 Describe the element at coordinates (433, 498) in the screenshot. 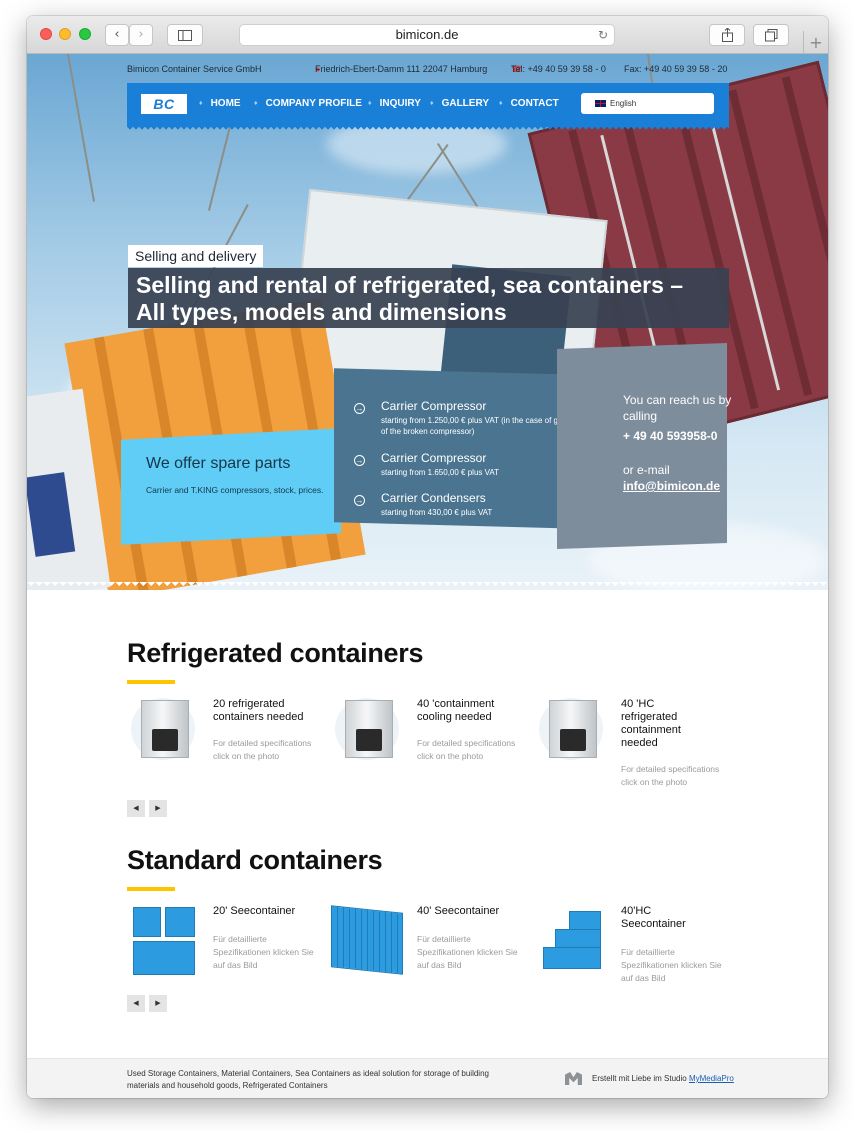

I see `offer-title: Carrier Condensers` at that location.